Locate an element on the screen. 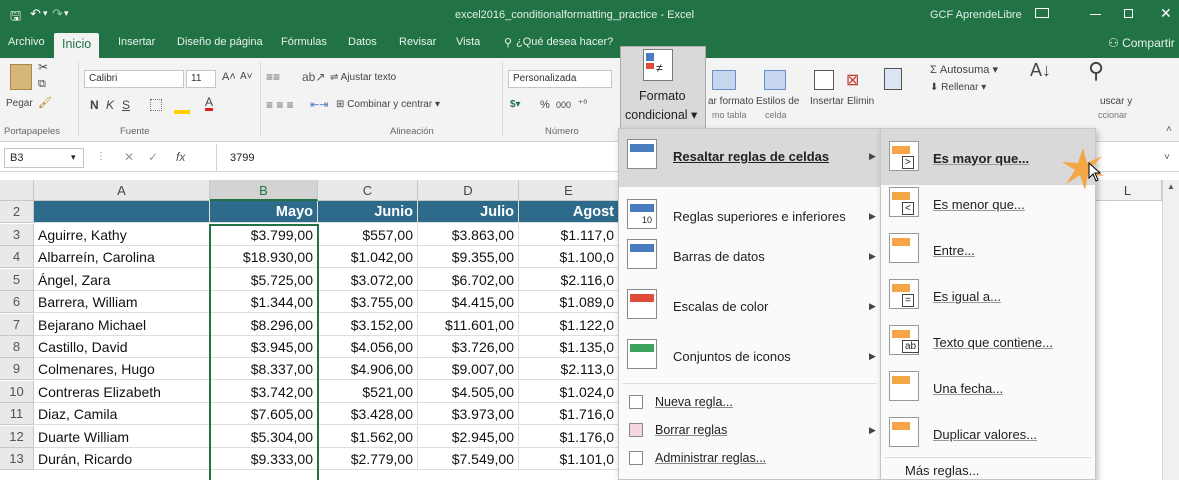 This screenshot has width=1179, height=480. insert-function-button: fx is located at coordinates (180, 157).